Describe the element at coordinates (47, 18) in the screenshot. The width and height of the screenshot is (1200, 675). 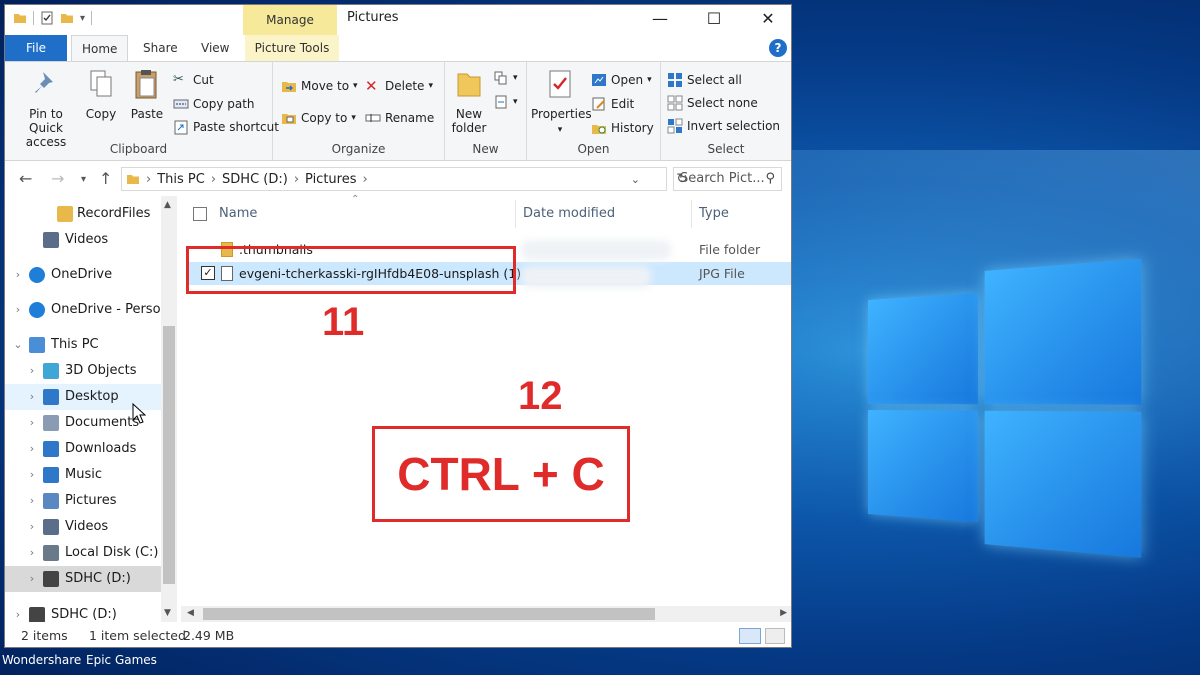
I see `properties-icon` at that location.